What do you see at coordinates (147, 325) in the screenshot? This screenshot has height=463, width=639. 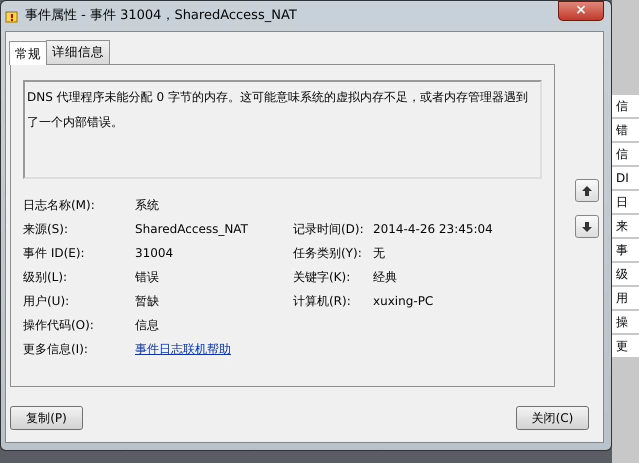 I see `field-value: 信息` at bounding box center [147, 325].